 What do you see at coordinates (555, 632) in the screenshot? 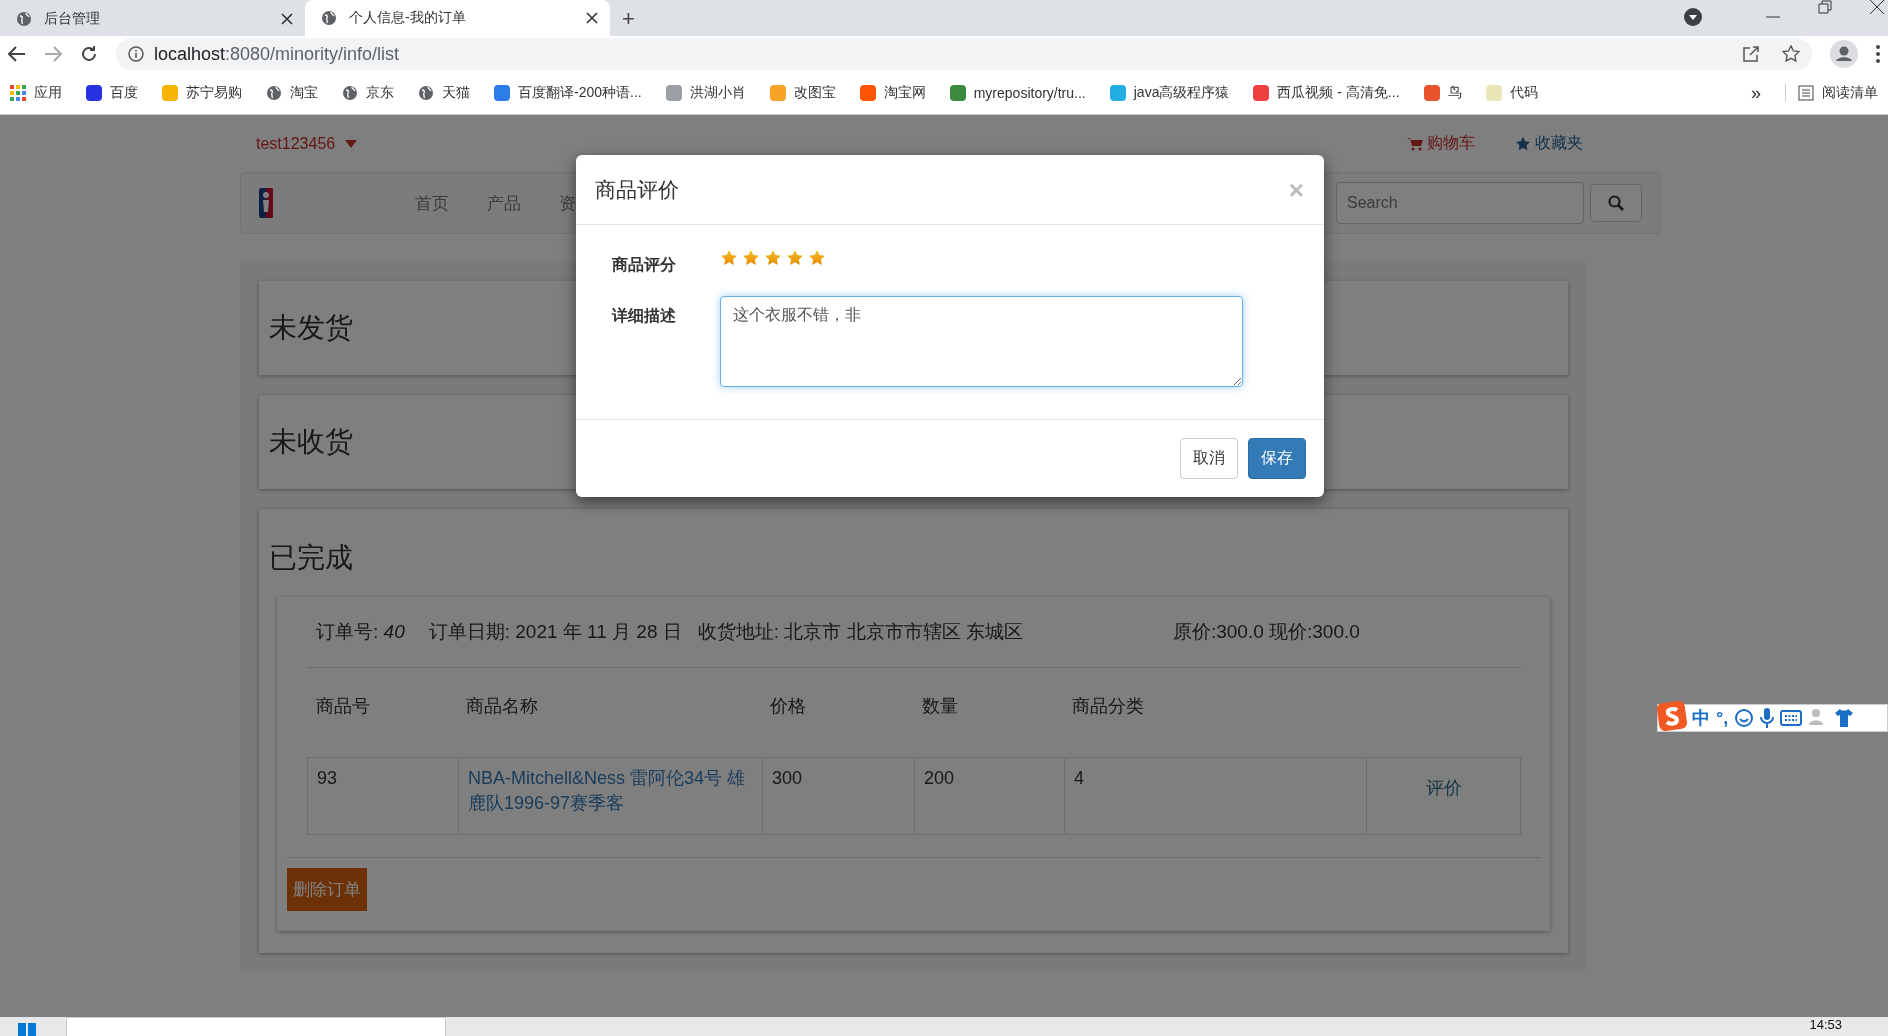
I see `order-date: 订单日期: 2021 年 11 月 28 日` at bounding box center [555, 632].